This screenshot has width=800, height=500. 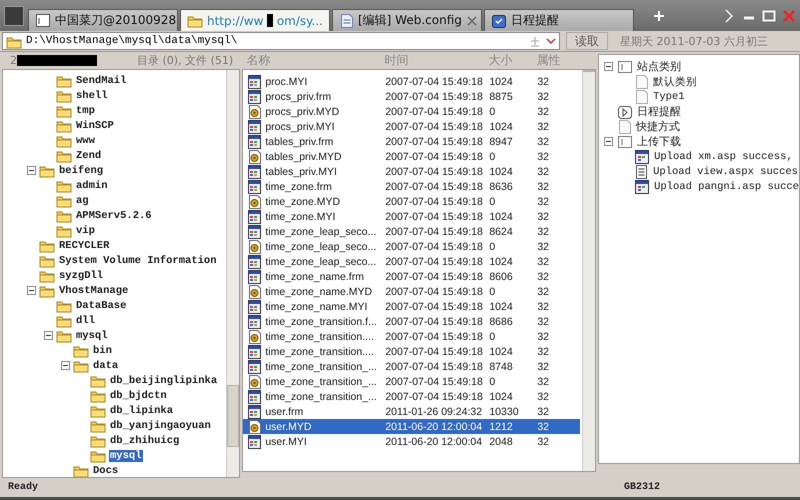 What do you see at coordinates (659, 111) in the screenshot?
I see `tree-item: 日程提醒` at bounding box center [659, 111].